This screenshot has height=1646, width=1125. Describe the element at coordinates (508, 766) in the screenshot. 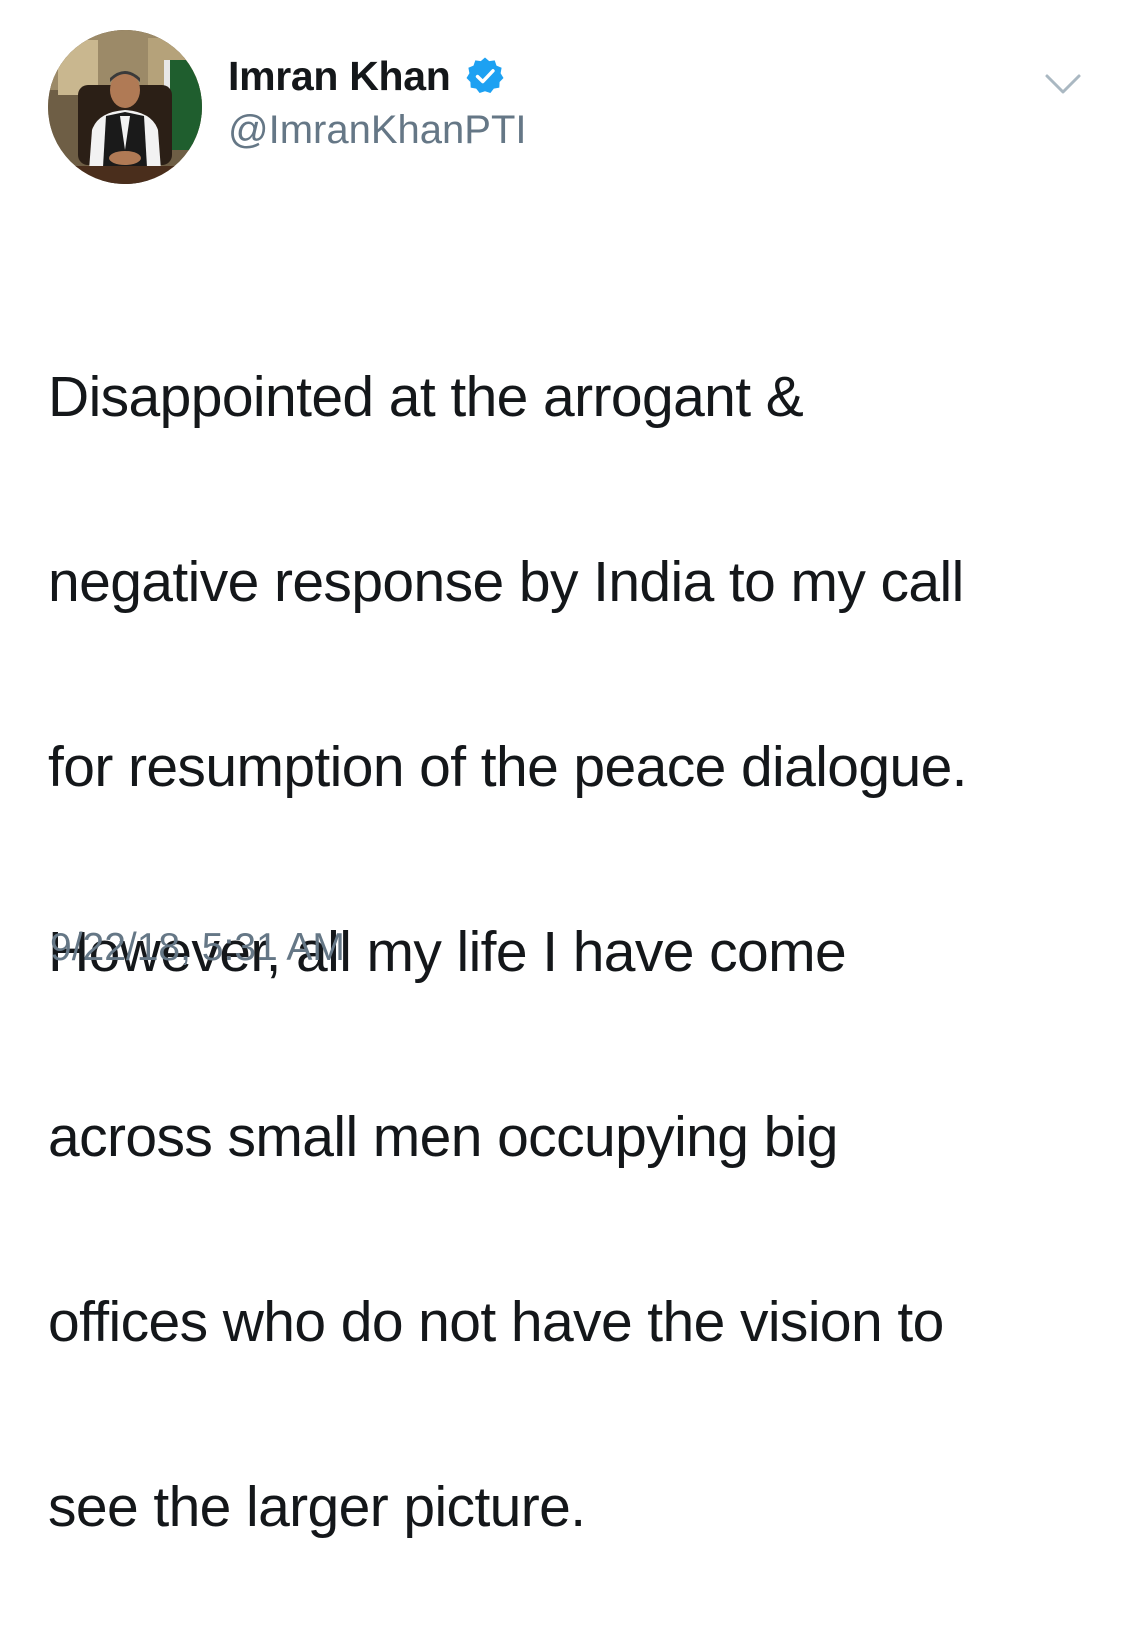

I see `tweet-text-line: for resumption of the peace dialogue.` at that location.